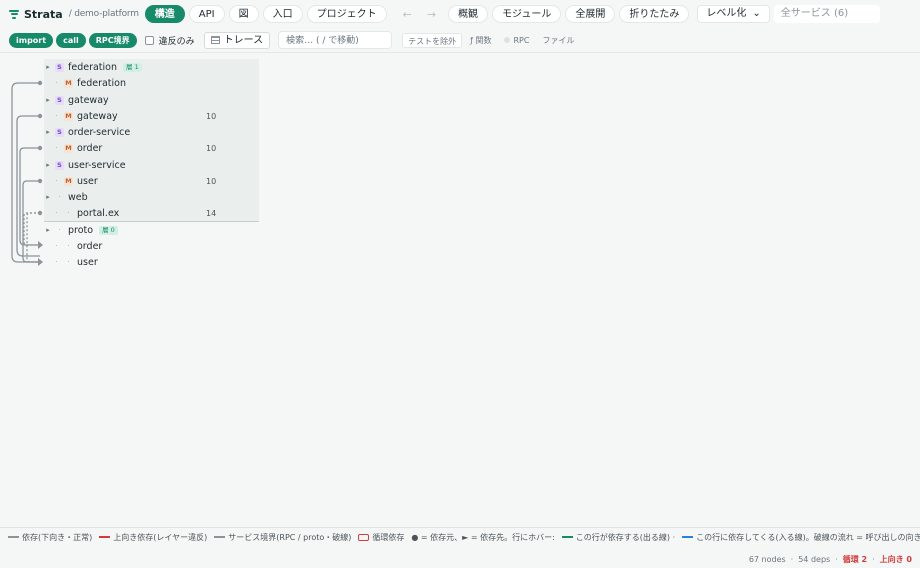 Image resolution: width=920 pixels, height=568 pixels. Describe the element at coordinates (215, 40) in the screenshot. I see `trace-icon` at that location.